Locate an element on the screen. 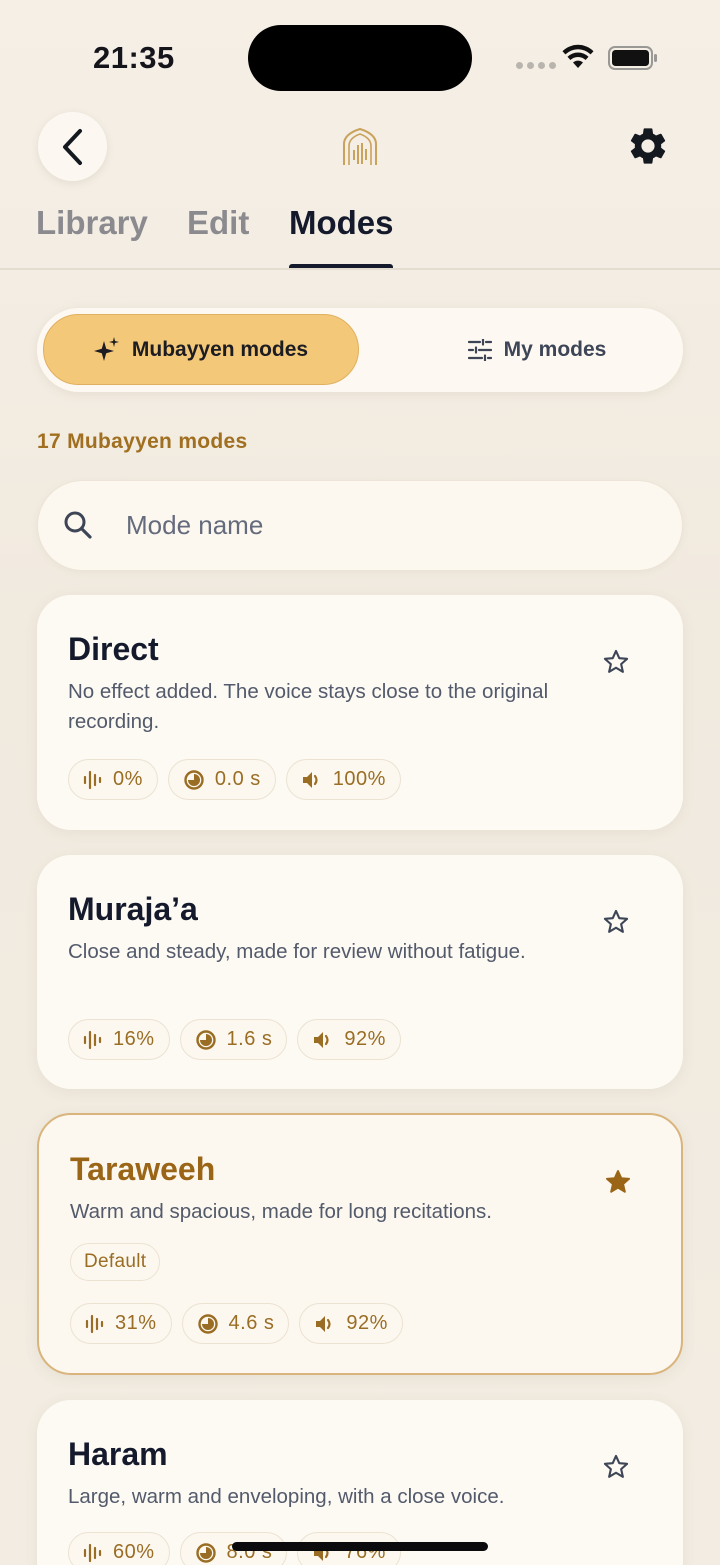 The image size is (720, 1565). back-button is located at coordinates (72, 146).